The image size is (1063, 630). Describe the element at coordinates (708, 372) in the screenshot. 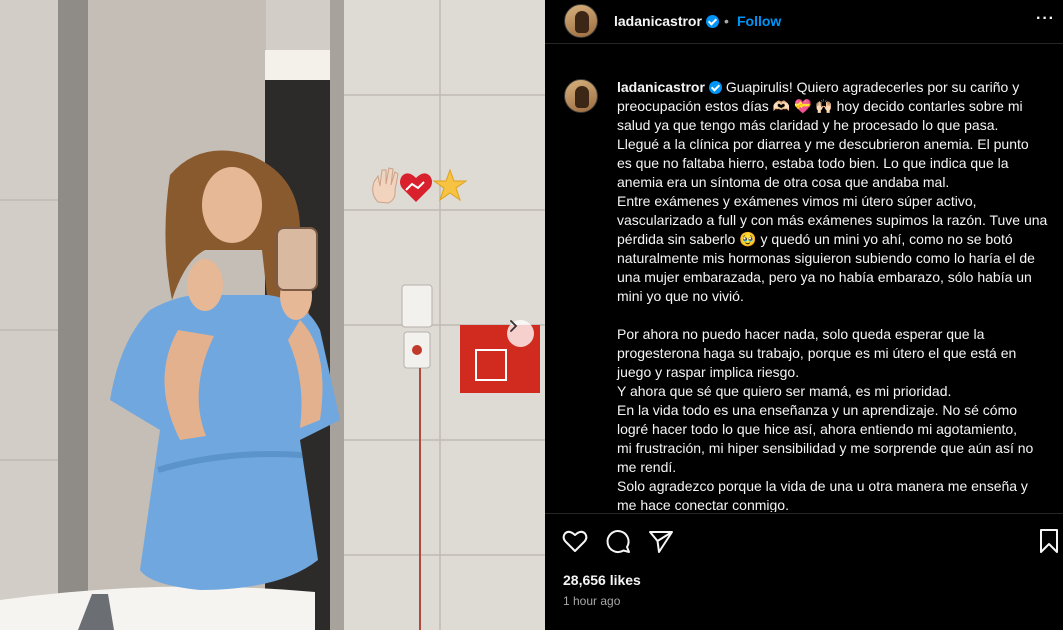

I see `caption-line: juego y raspar implica riesgo.` at that location.